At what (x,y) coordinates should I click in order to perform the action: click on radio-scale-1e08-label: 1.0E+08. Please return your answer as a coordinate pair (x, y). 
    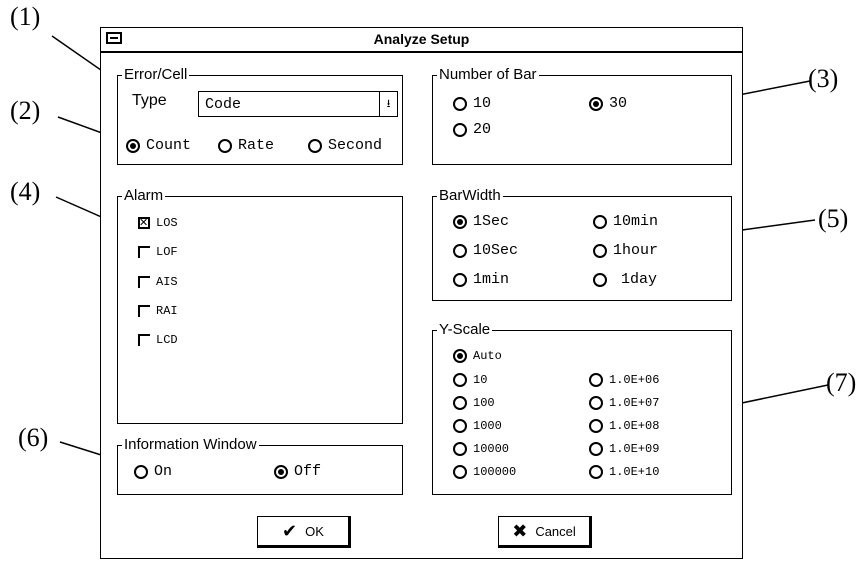
    Looking at the image, I should click on (634, 426).